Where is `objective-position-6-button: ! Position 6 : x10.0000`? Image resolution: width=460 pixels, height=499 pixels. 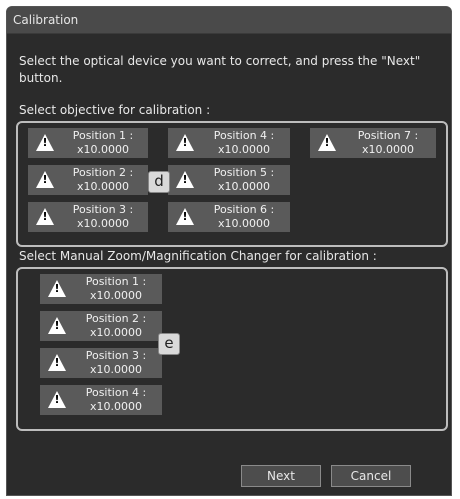
objective-position-6-button: ! Position 6 : x10.0000 is located at coordinates (229, 217).